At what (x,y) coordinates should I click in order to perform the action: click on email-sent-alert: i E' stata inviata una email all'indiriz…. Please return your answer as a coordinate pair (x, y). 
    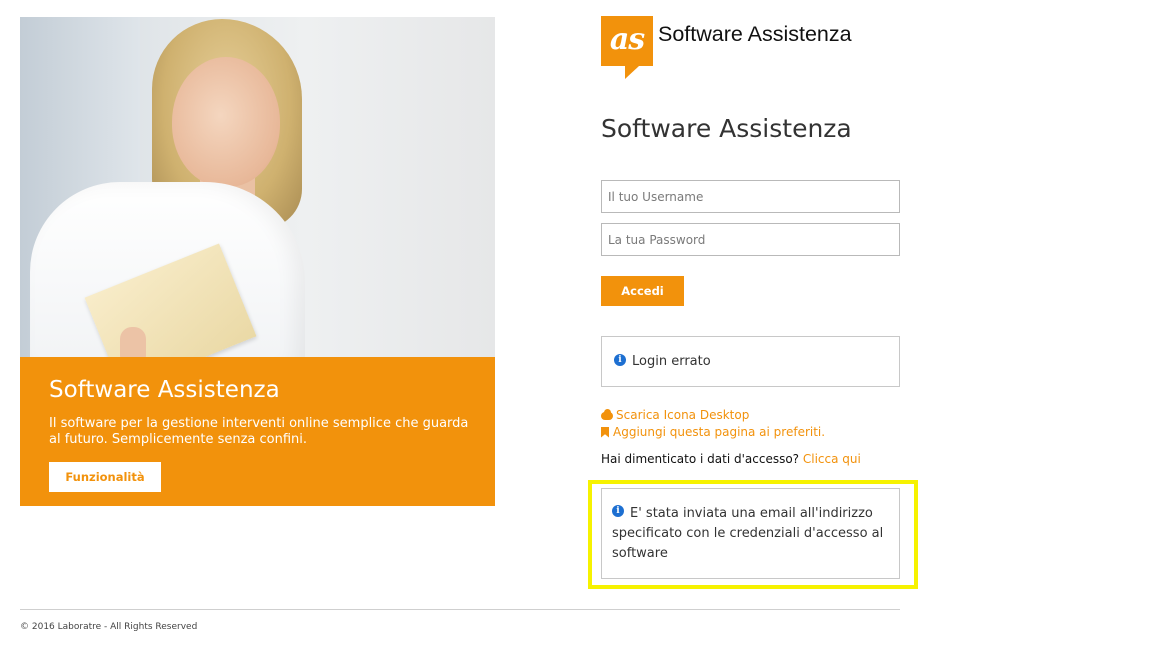
    Looking at the image, I should click on (750, 533).